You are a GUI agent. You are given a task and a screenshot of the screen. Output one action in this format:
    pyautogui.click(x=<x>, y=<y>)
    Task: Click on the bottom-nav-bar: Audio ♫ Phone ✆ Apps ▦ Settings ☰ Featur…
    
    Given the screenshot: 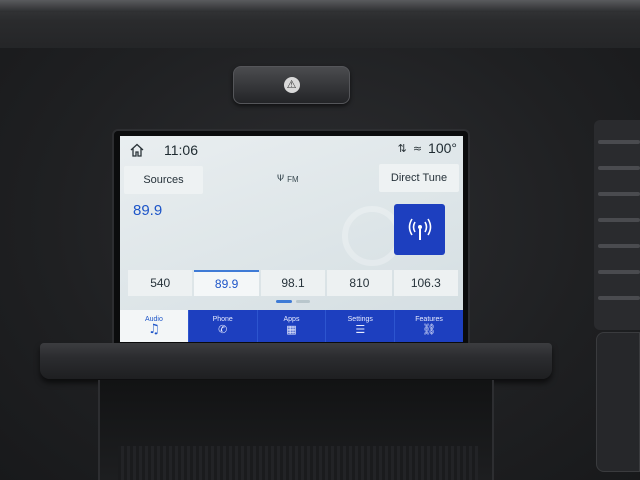 What is the action you would take?
    pyautogui.click(x=291, y=326)
    